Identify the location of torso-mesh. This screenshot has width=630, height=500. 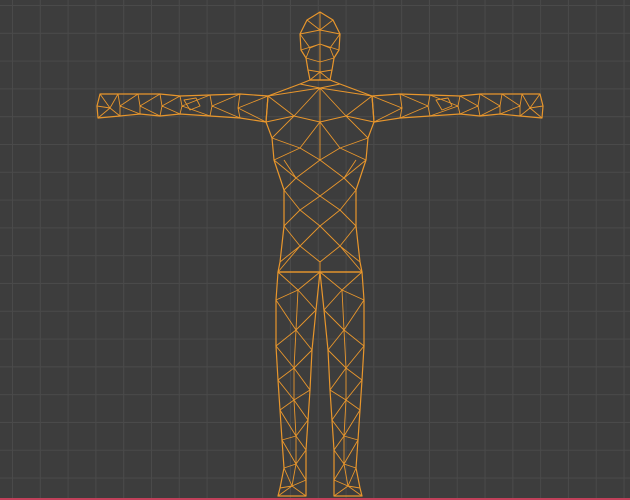
(320, 176).